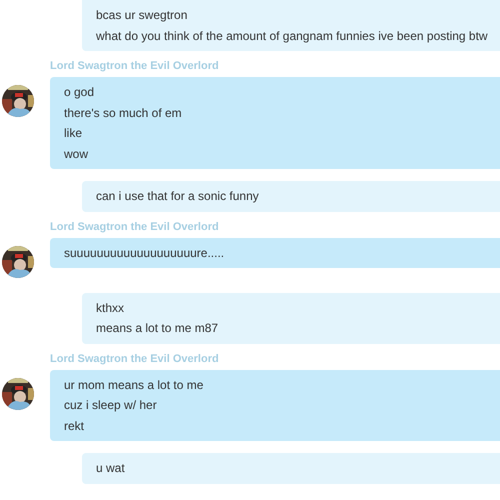 The height and width of the screenshot is (500, 500). Describe the element at coordinates (123, 113) in the screenshot. I see `message-text: there's so much of em` at that location.